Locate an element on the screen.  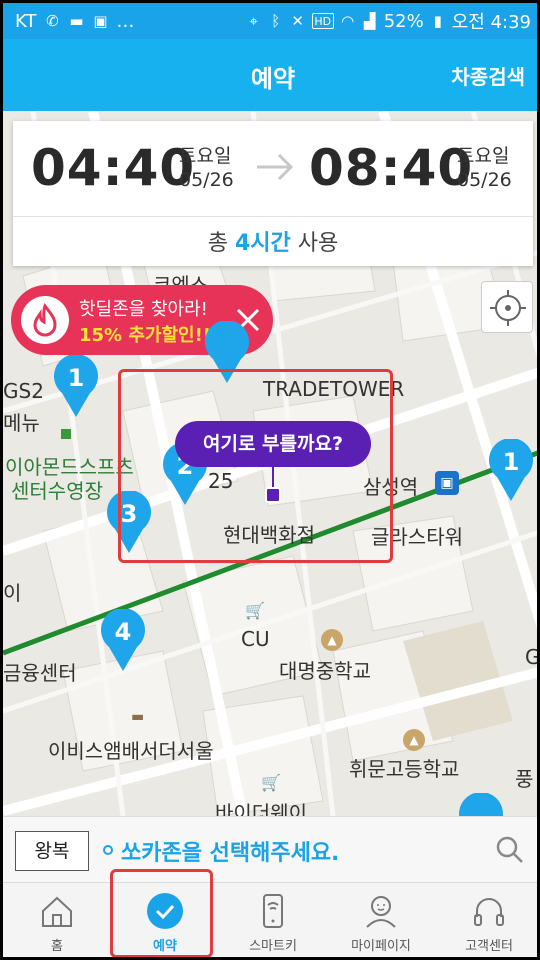
total-duration: 총 4시간 사용 is located at coordinates (273, 241).